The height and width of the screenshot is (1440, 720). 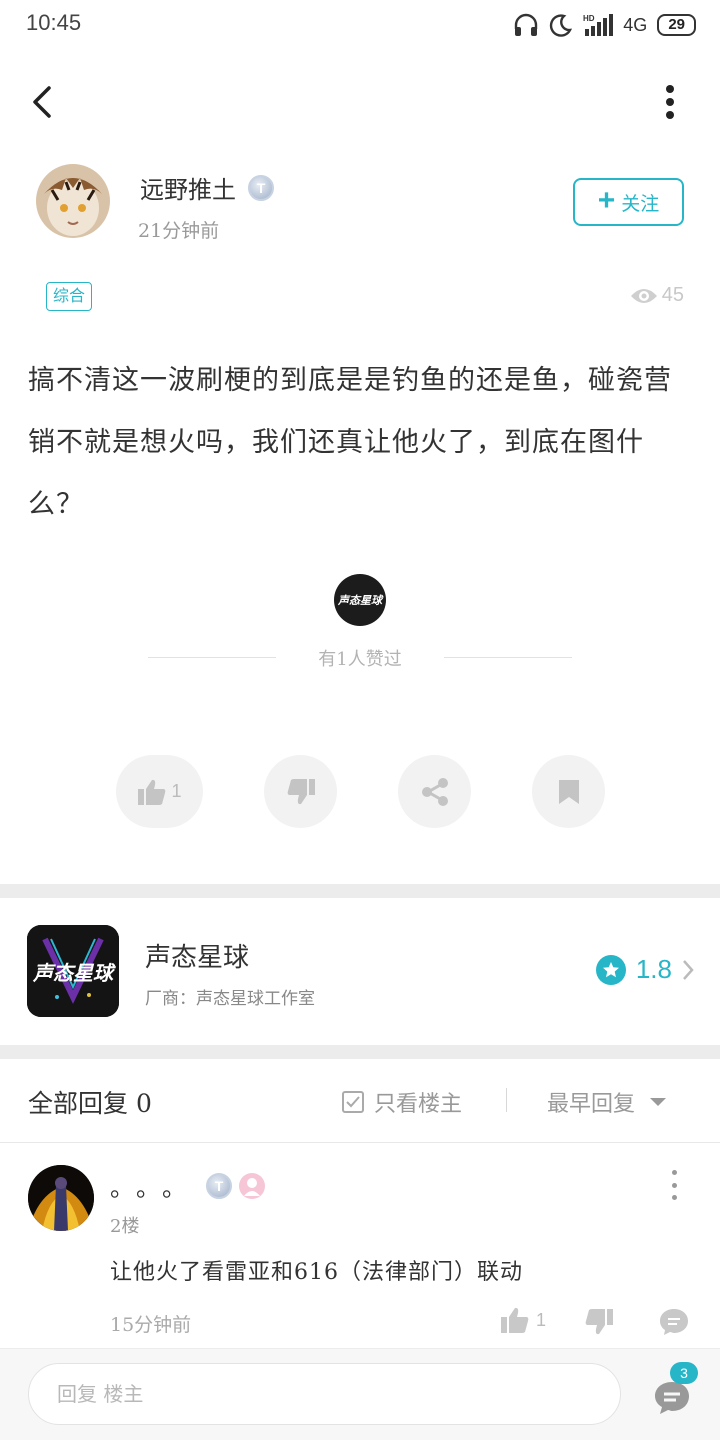 I want to click on more-vertical-icon, so click(x=670, y=102).